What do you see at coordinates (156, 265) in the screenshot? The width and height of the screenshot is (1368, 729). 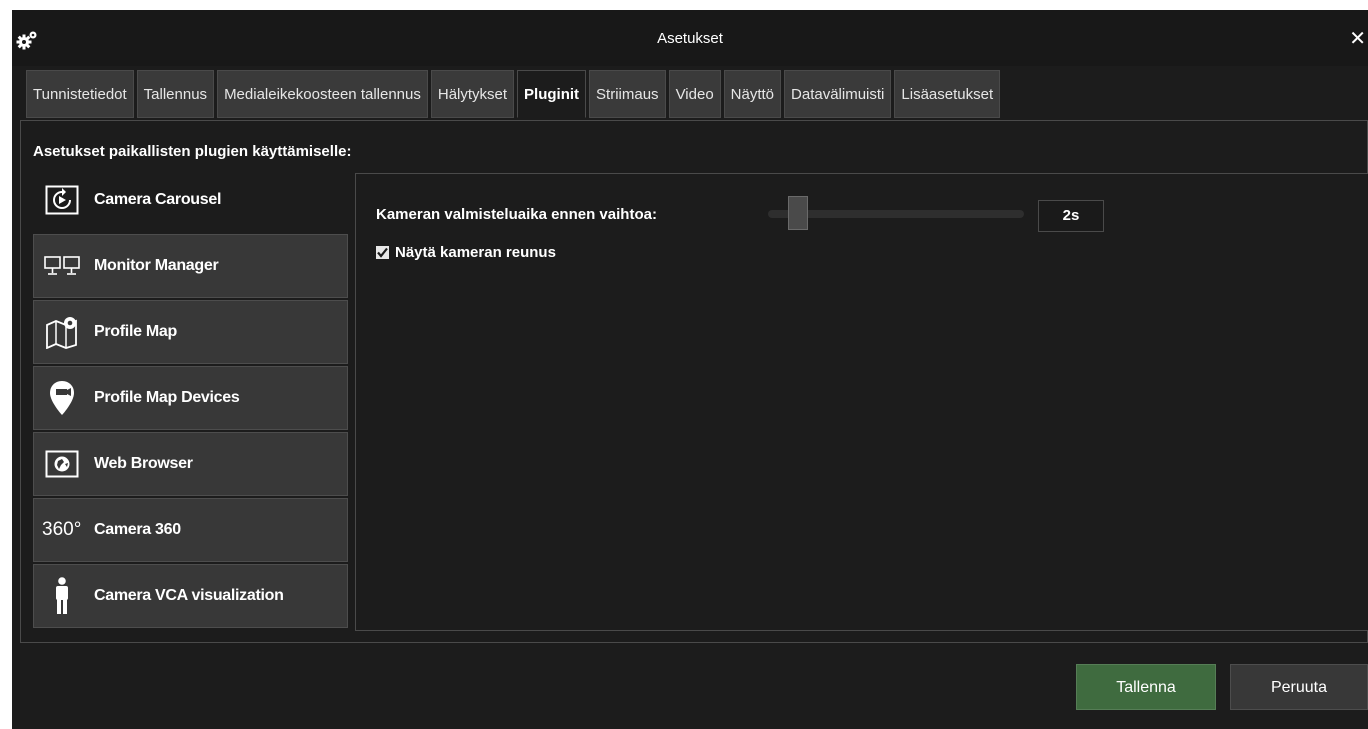 I see `plugin-label: Monitor Manager` at bounding box center [156, 265].